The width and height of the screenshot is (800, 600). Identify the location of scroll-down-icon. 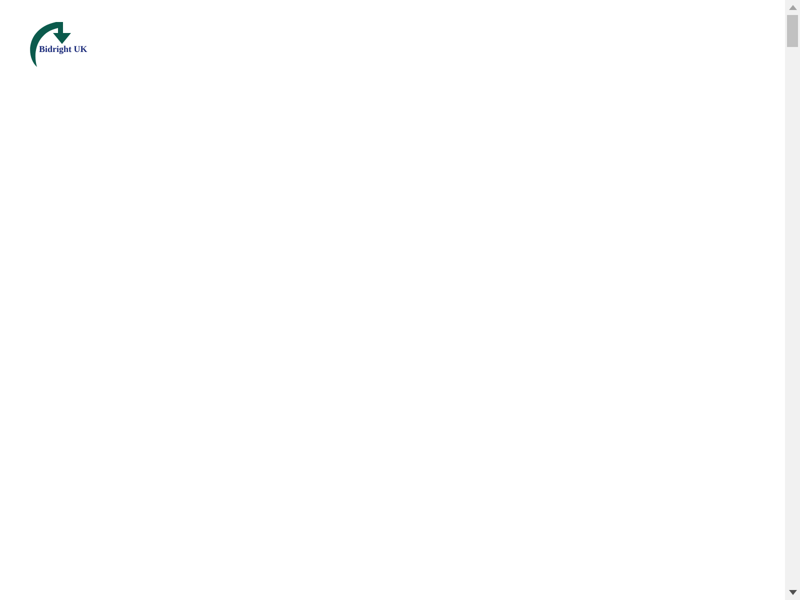
(792, 592).